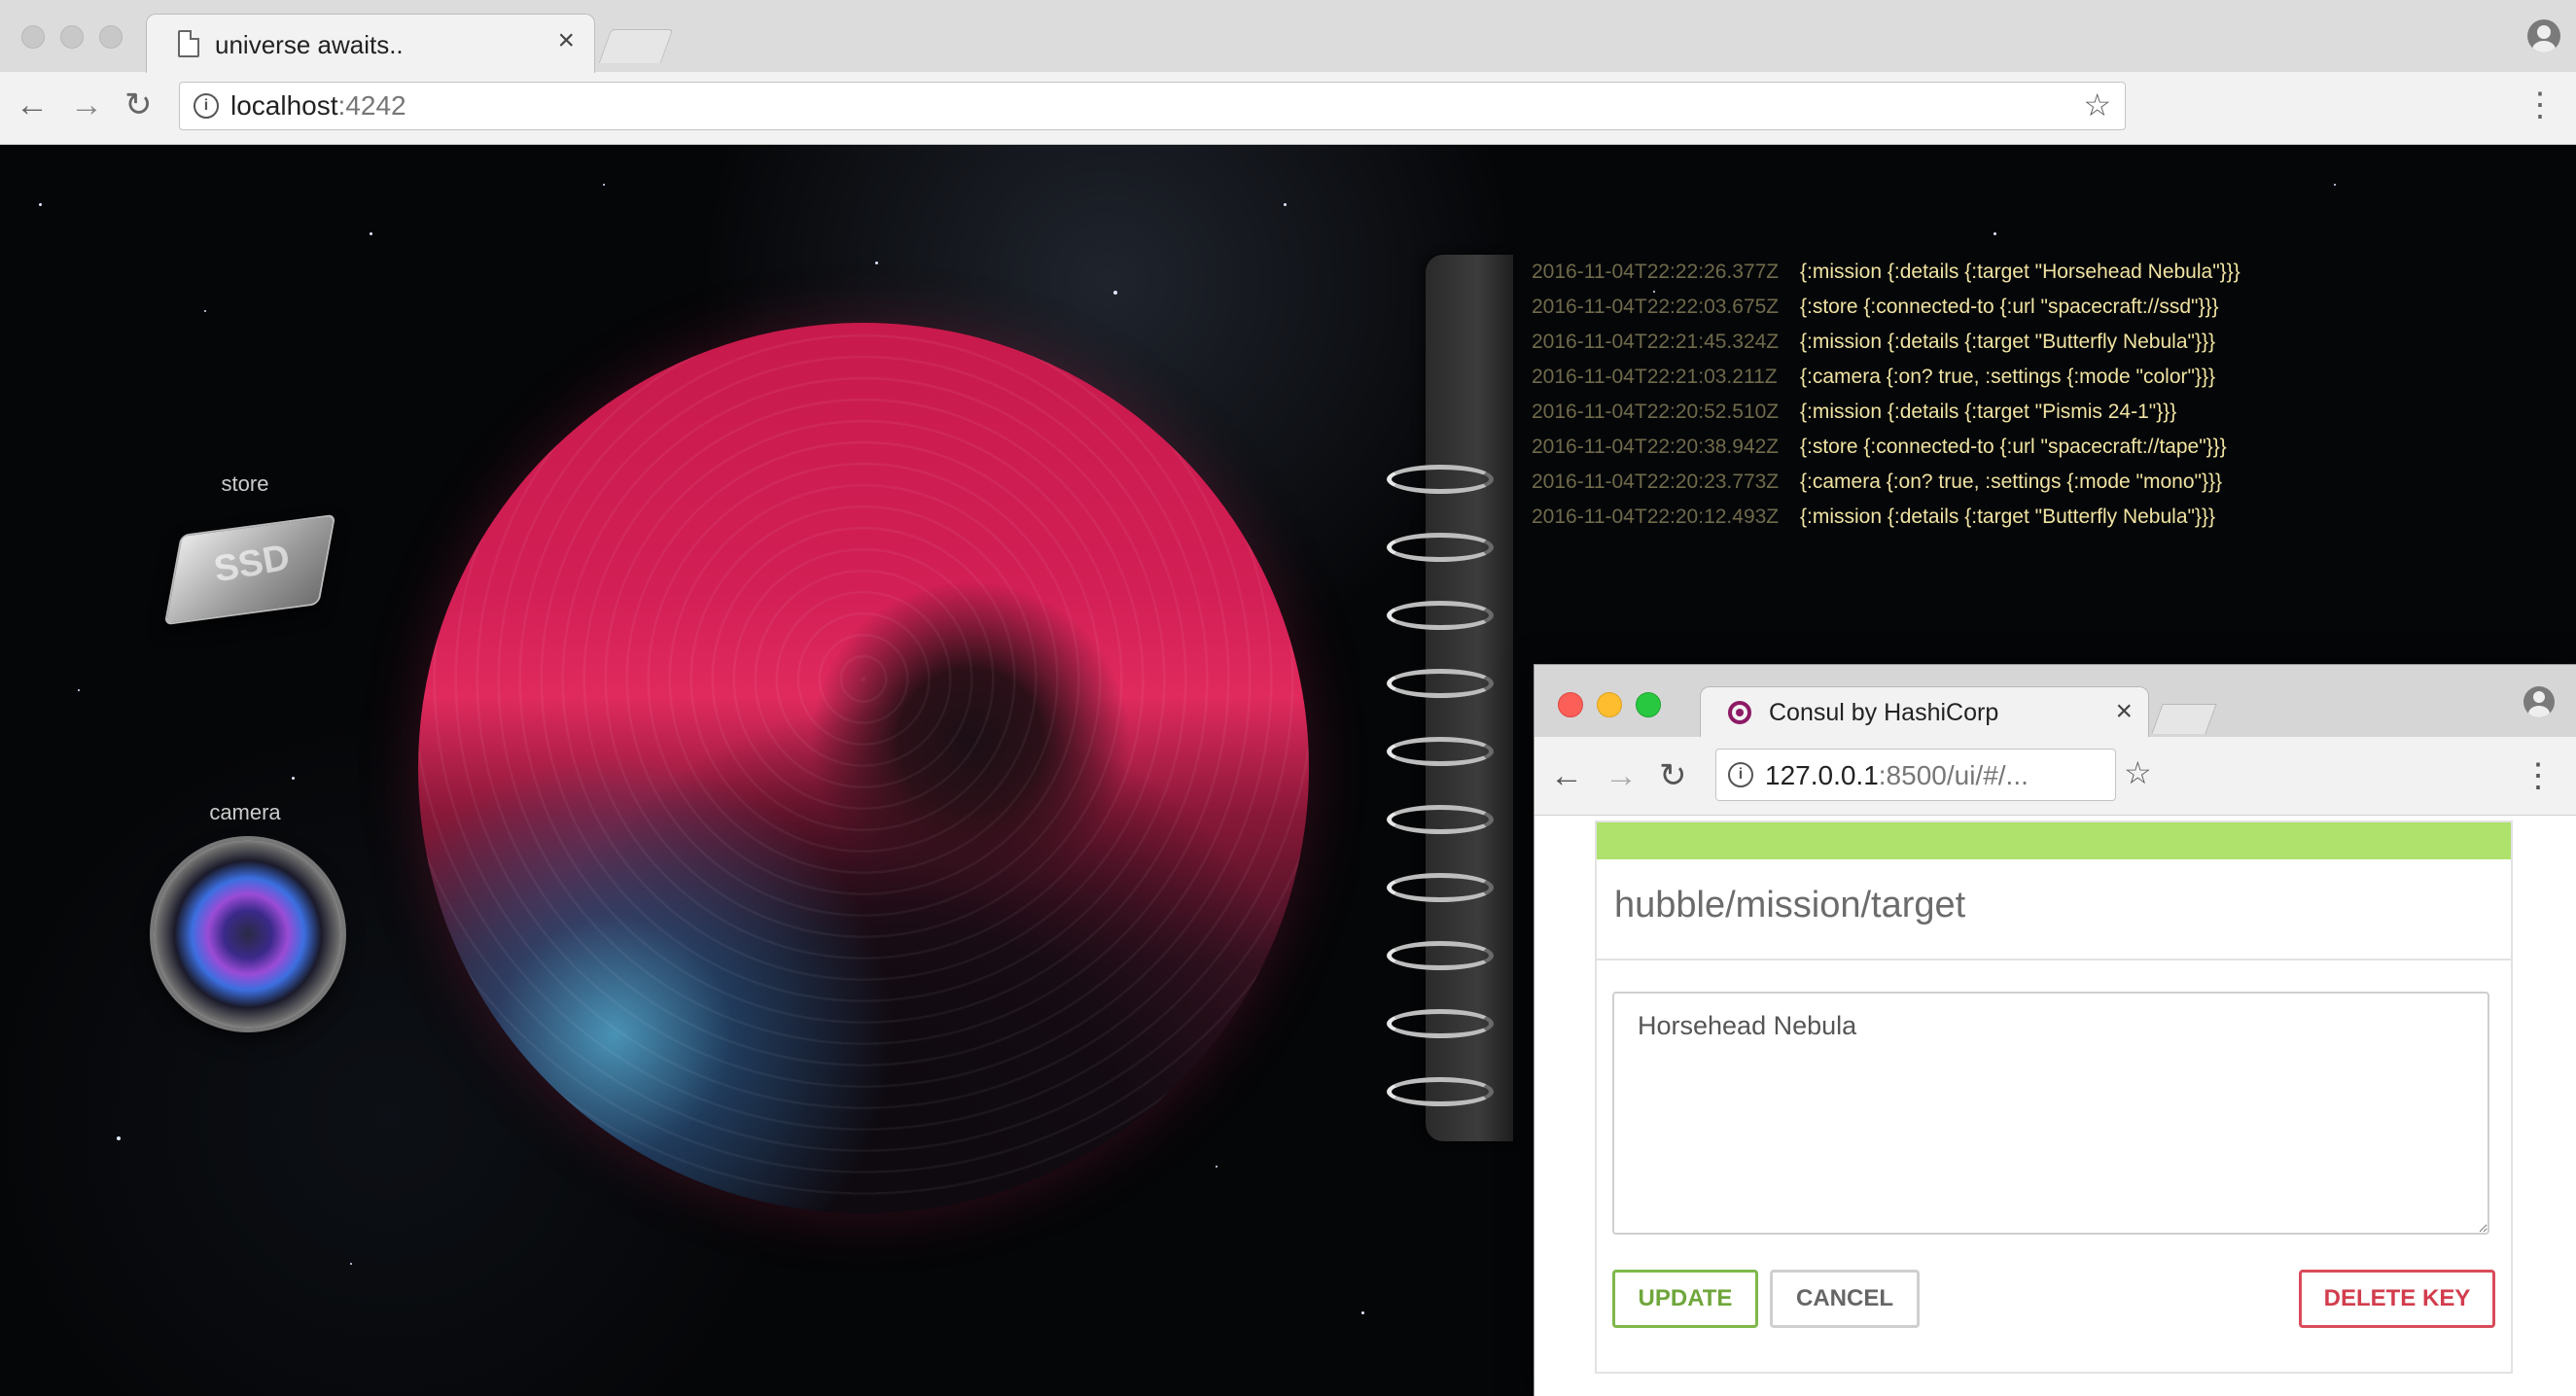 This screenshot has height=1396, width=2576. Describe the element at coordinates (1845, 1299) in the screenshot. I see `cancel-button: CANCEL` at that location.